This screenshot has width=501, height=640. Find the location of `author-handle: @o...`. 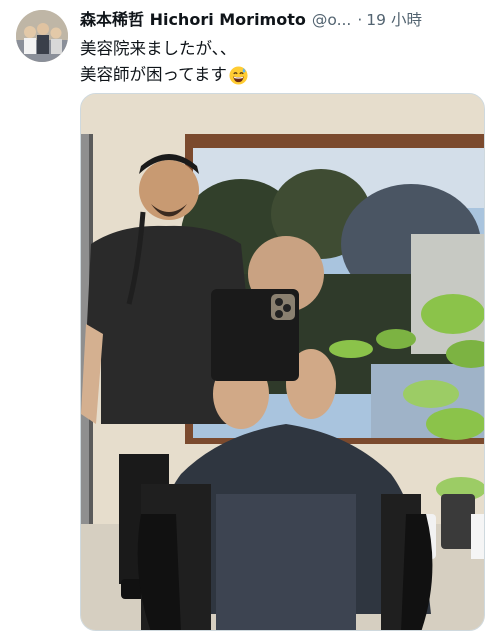

author-handle: @o... is located at coordinates (332, 20).